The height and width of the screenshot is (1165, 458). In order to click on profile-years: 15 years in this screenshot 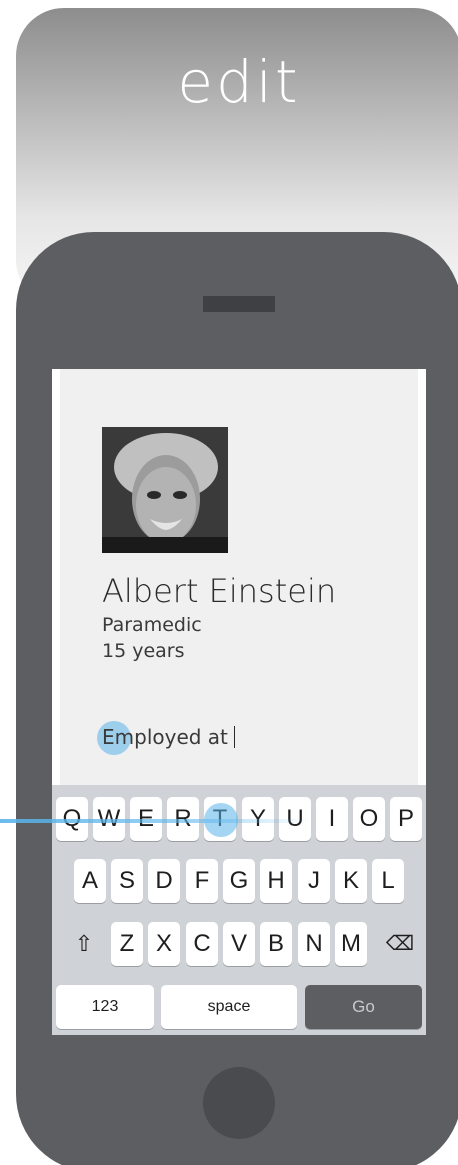, I will do `click(143, 651)`.